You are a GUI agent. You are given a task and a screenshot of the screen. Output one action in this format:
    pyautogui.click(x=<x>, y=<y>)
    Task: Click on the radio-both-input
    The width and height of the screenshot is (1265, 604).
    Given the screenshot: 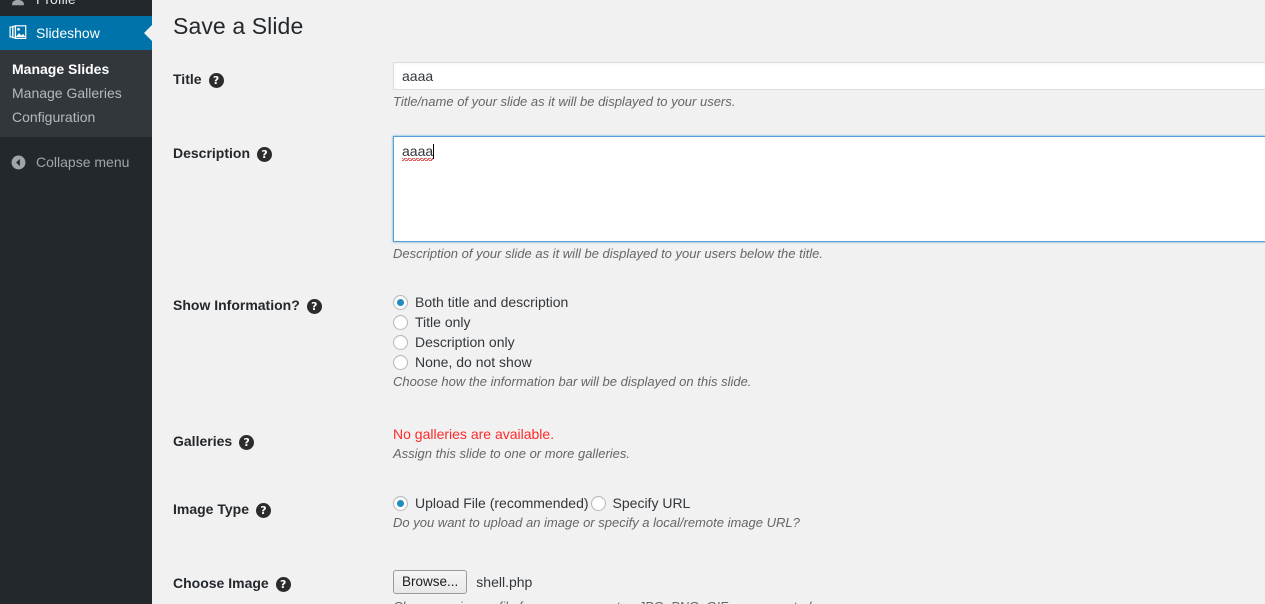 What is the action you would take?
    pyautogui.click(x=400, y=302)
    